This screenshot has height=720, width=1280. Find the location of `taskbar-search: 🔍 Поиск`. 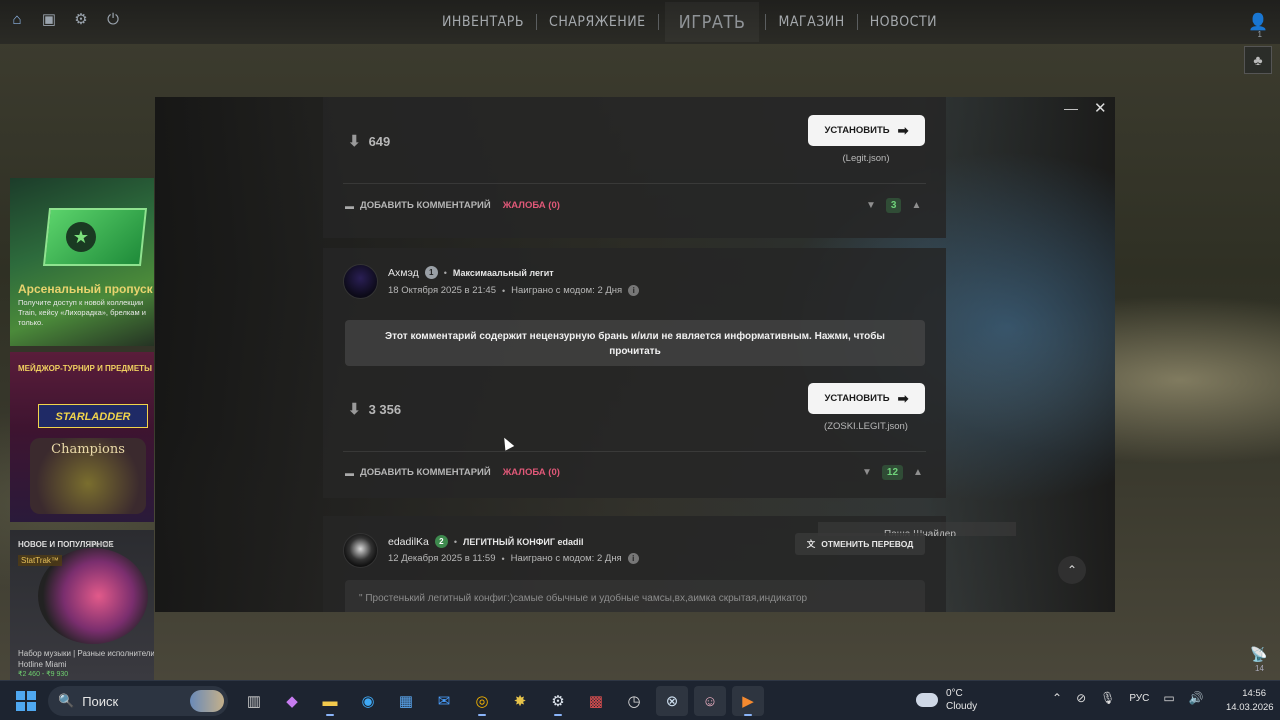

taskbar-search: 🔍 Поиск is located at coordinates (138, 701).